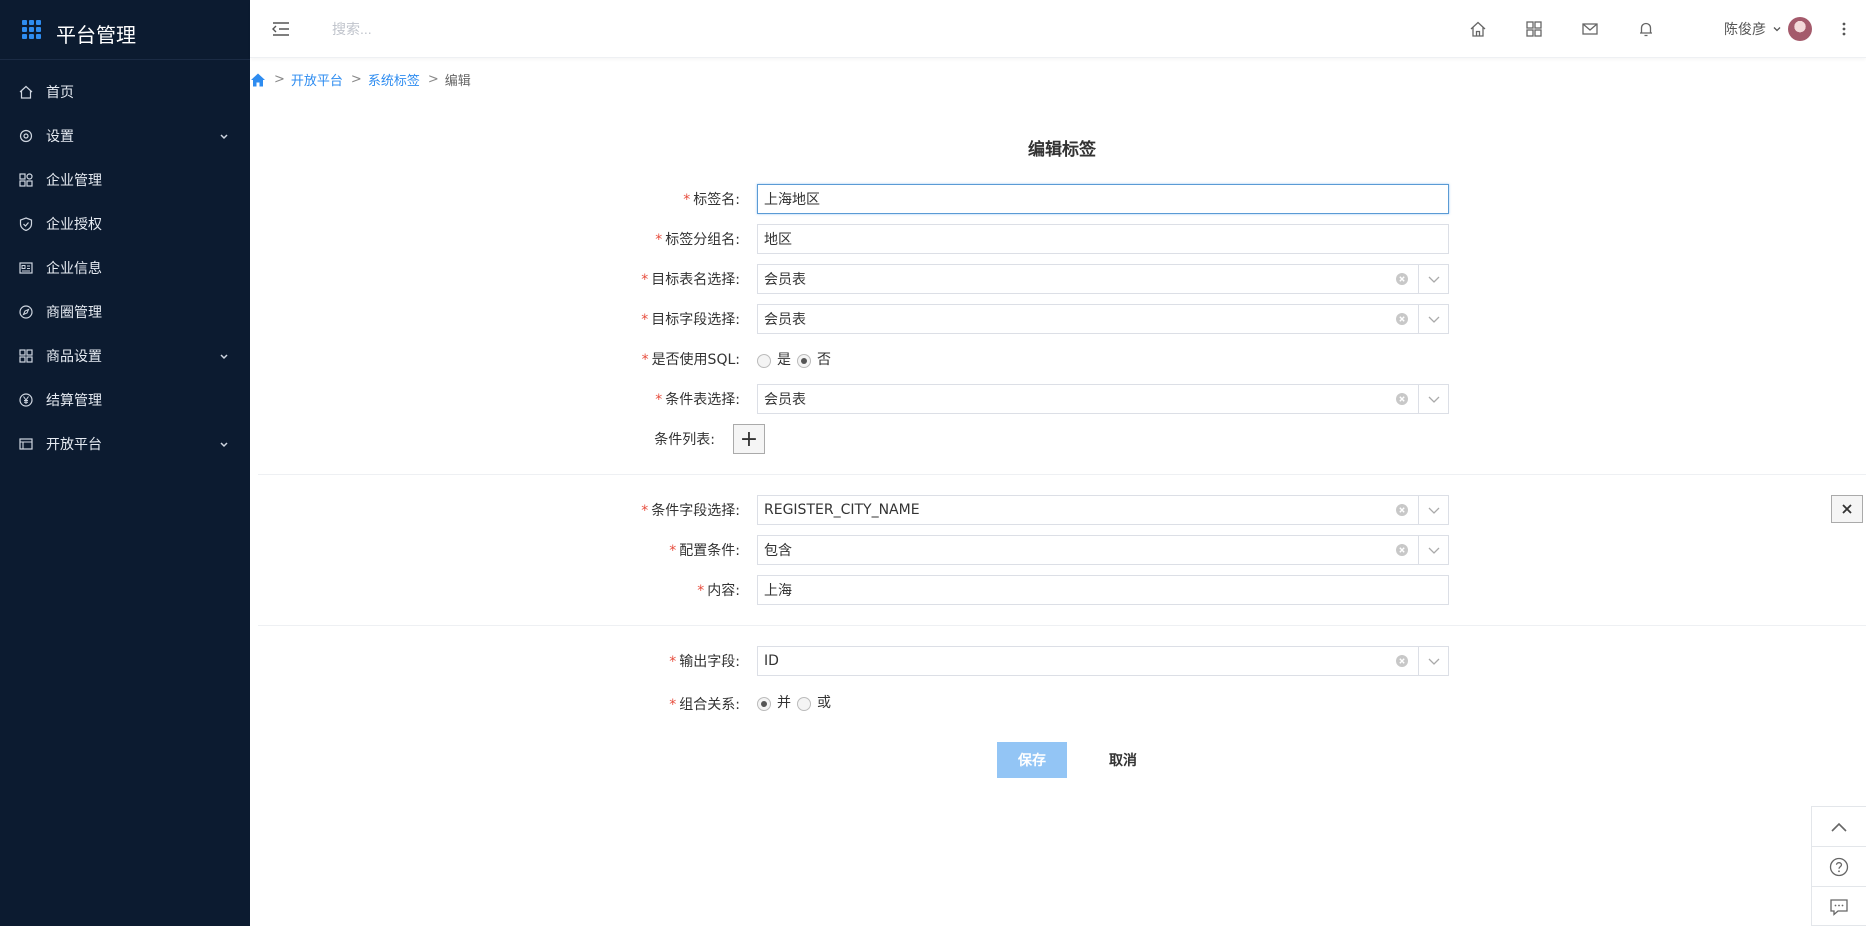 The height and width of the screenshot is (927, 1866). I want to click on form-row-content: * 内容: 上海, so click(933, 590).